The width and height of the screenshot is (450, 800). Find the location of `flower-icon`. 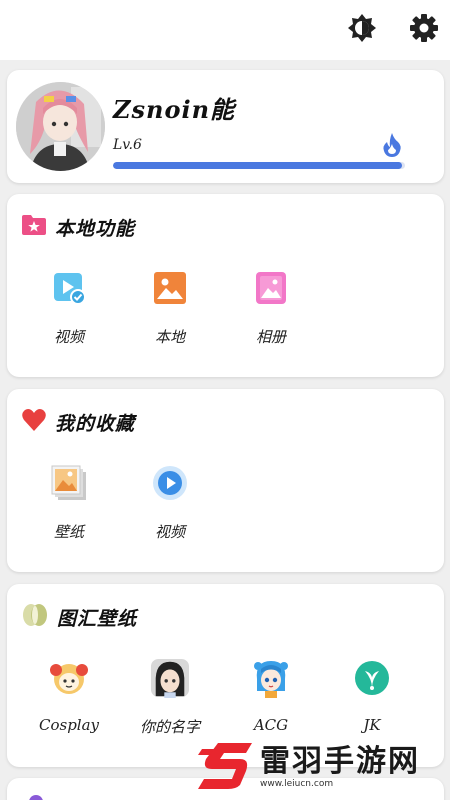

flower-icon is located at coordinates (36, 796).